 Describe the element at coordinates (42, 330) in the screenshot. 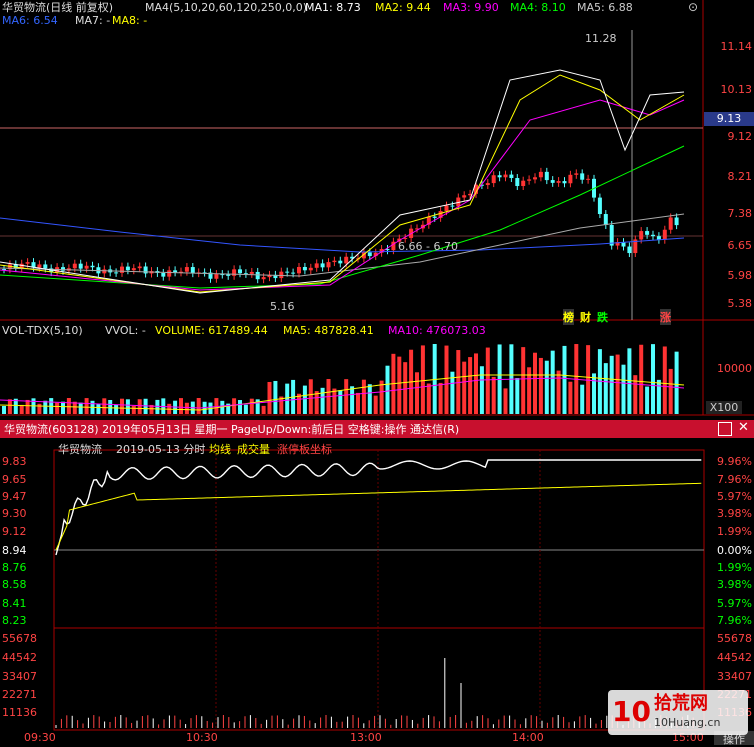

I see `vol-title: VOL-TDX(5,10)` at that location.